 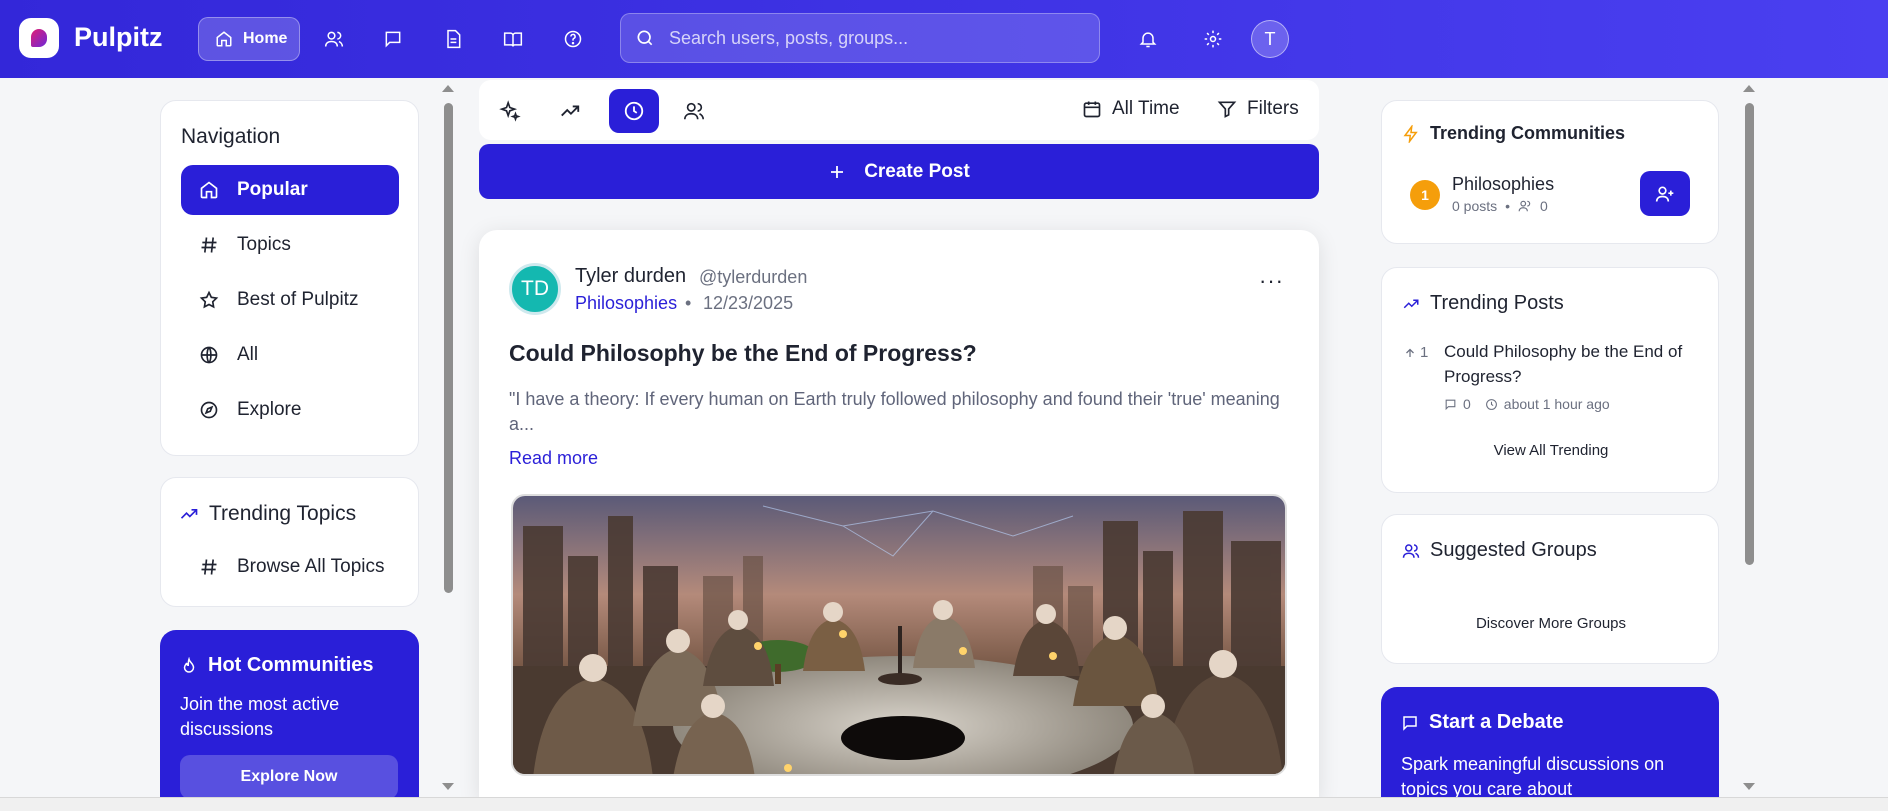 I want to click on sort-trending-button, so click(x=570, y=111).